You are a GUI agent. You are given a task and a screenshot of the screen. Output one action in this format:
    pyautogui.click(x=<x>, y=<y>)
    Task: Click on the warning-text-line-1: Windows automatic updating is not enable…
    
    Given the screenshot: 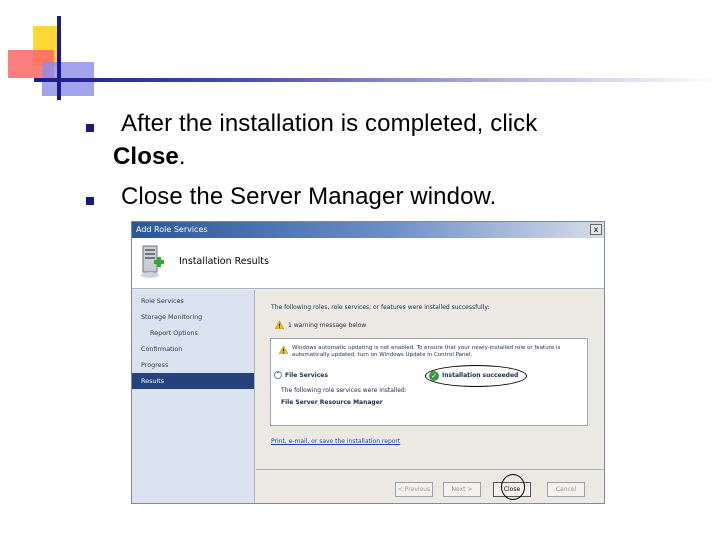 What is the action you would take?
    pyautogui.click(x=426, y=348)
    